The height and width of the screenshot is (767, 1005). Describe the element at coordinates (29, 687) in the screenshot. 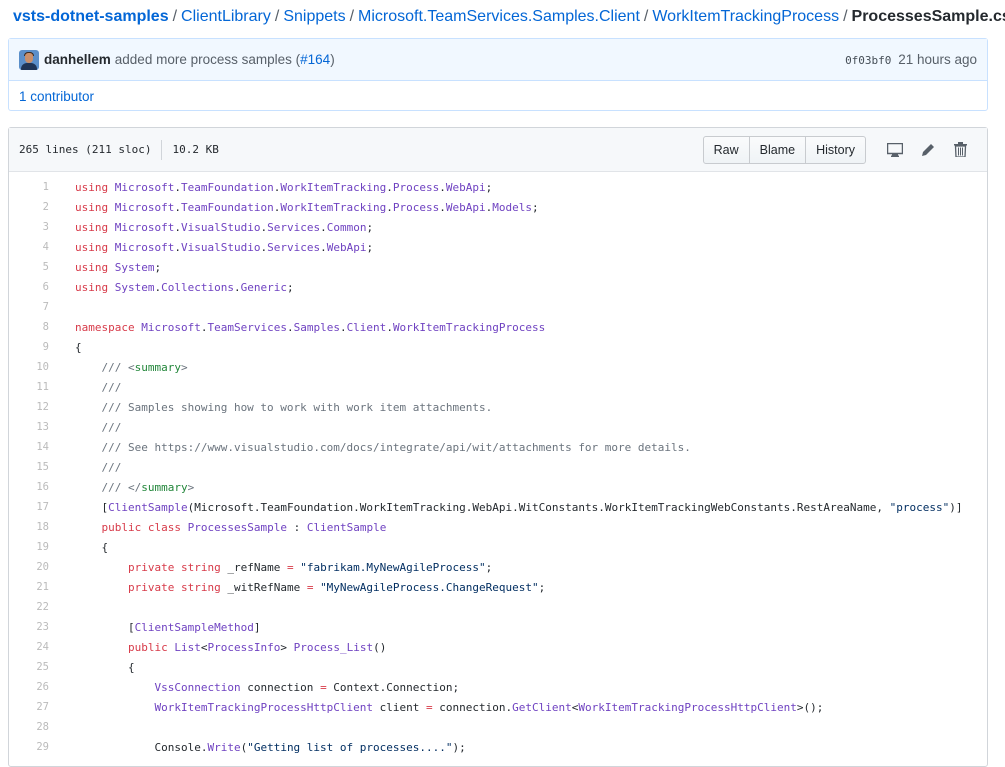

I see `line-number: 26` at that location.